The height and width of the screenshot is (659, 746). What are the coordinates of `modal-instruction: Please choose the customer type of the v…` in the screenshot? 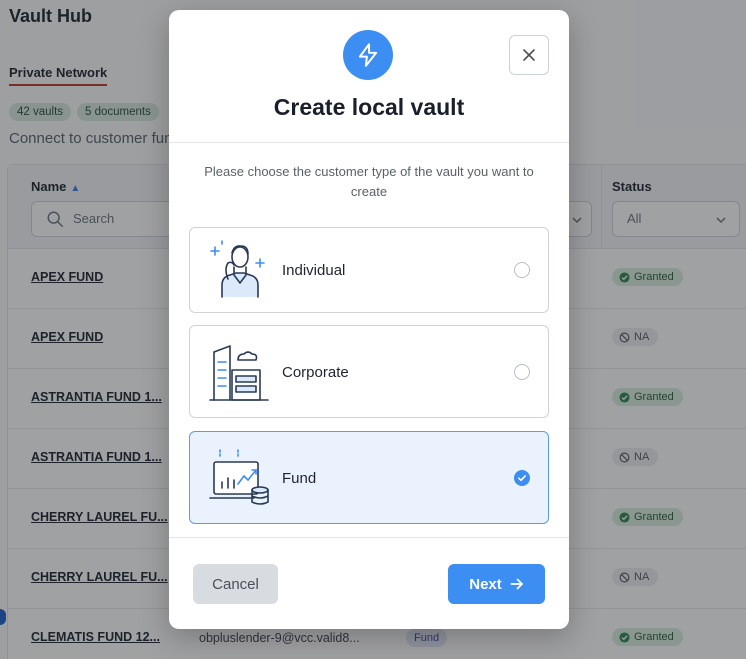 It's located at (369, 181).